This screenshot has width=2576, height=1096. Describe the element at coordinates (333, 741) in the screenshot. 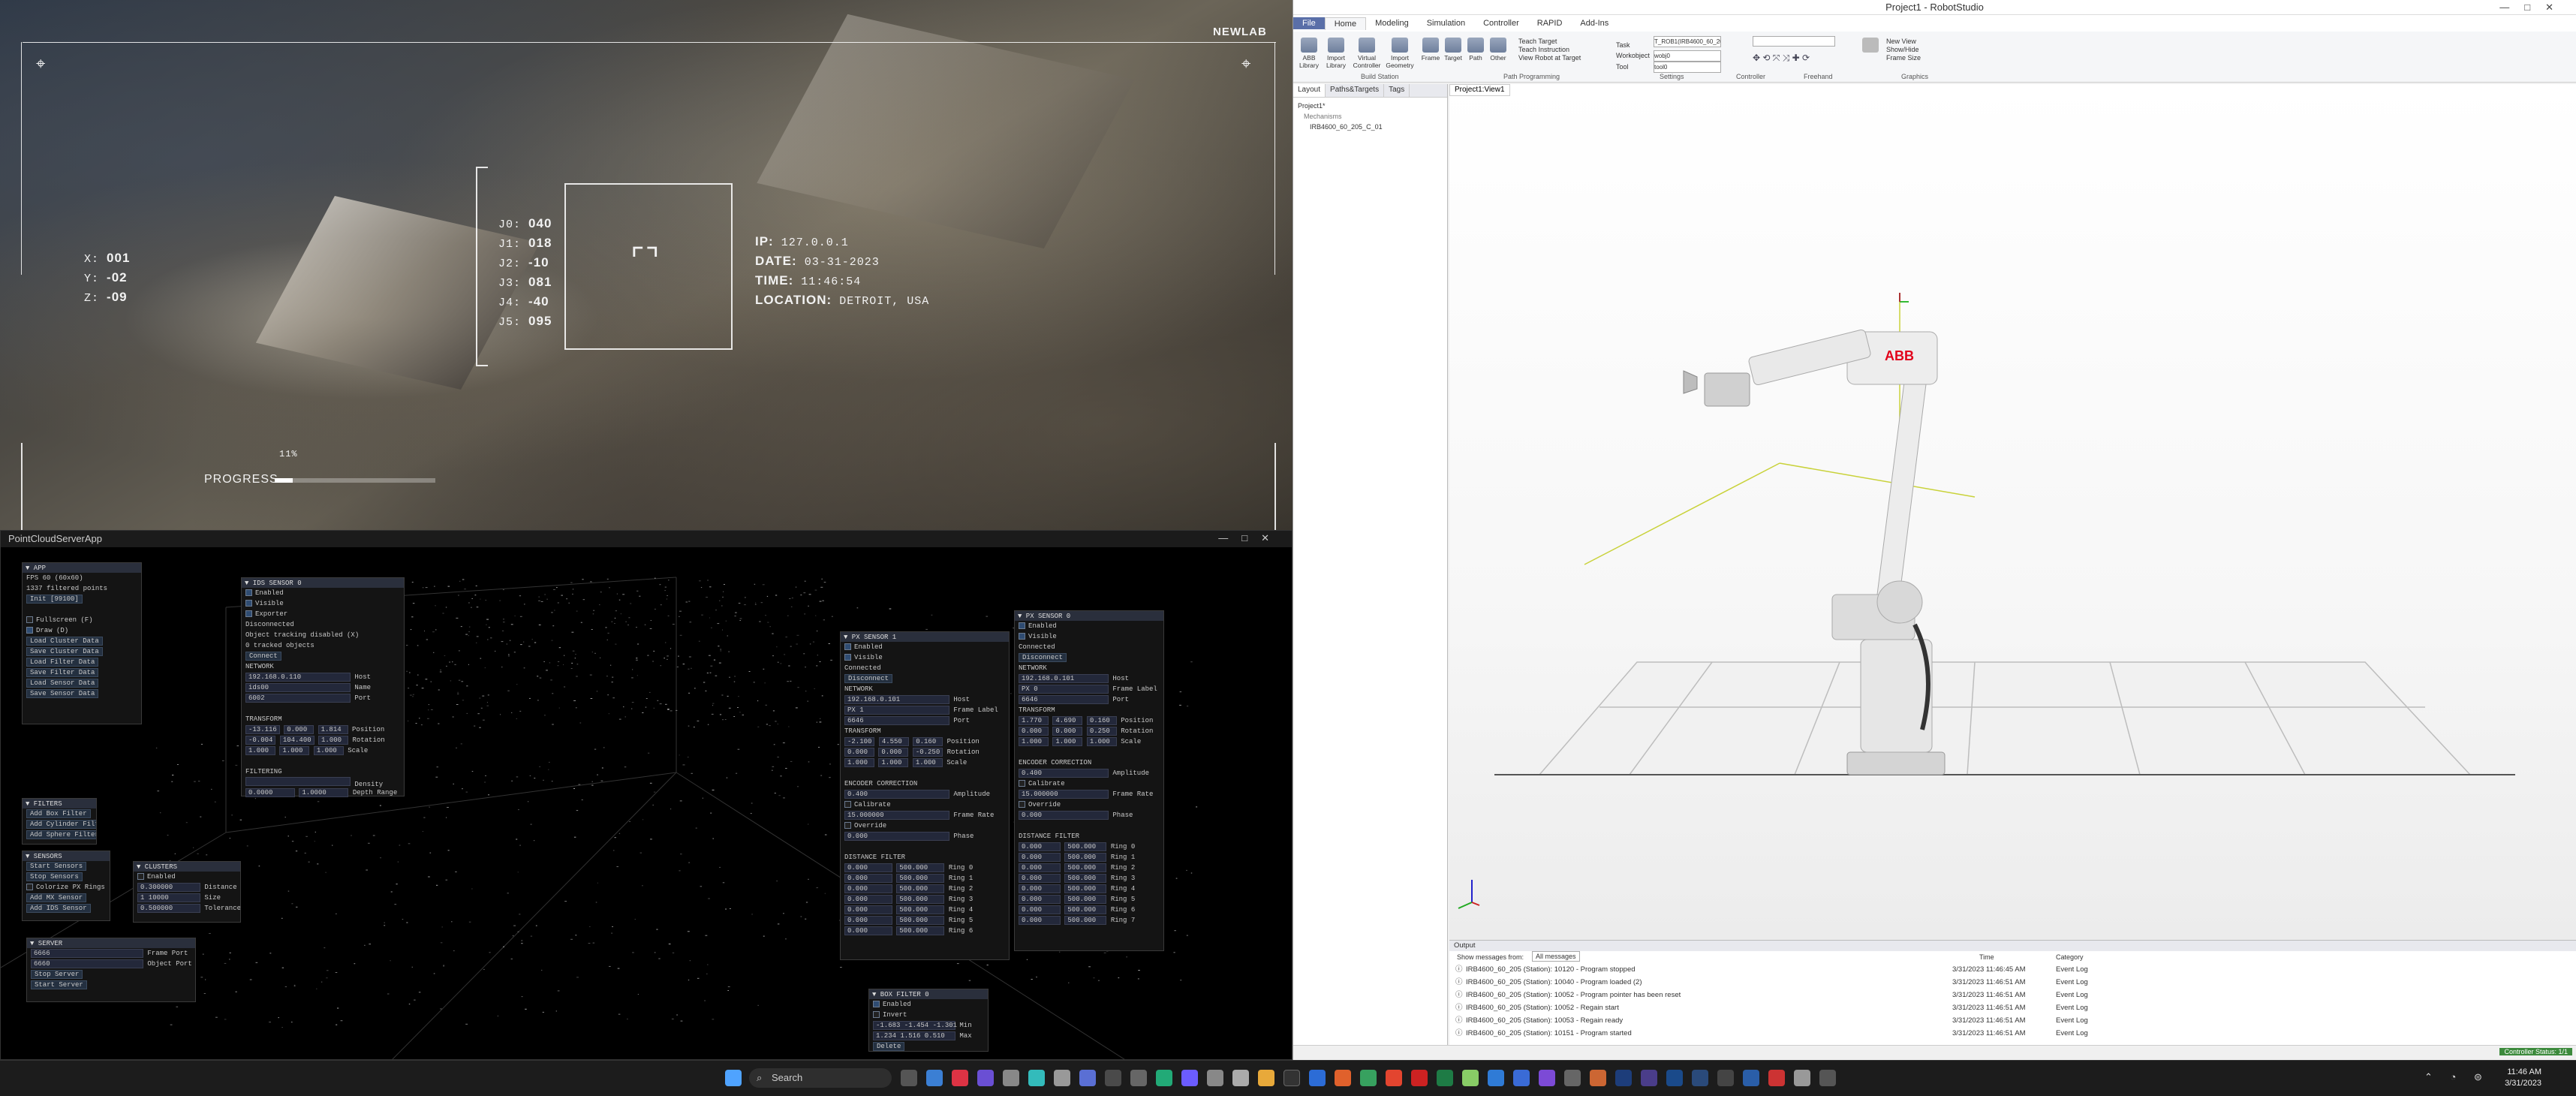

I see `rotation-z: 1.000` at that location.